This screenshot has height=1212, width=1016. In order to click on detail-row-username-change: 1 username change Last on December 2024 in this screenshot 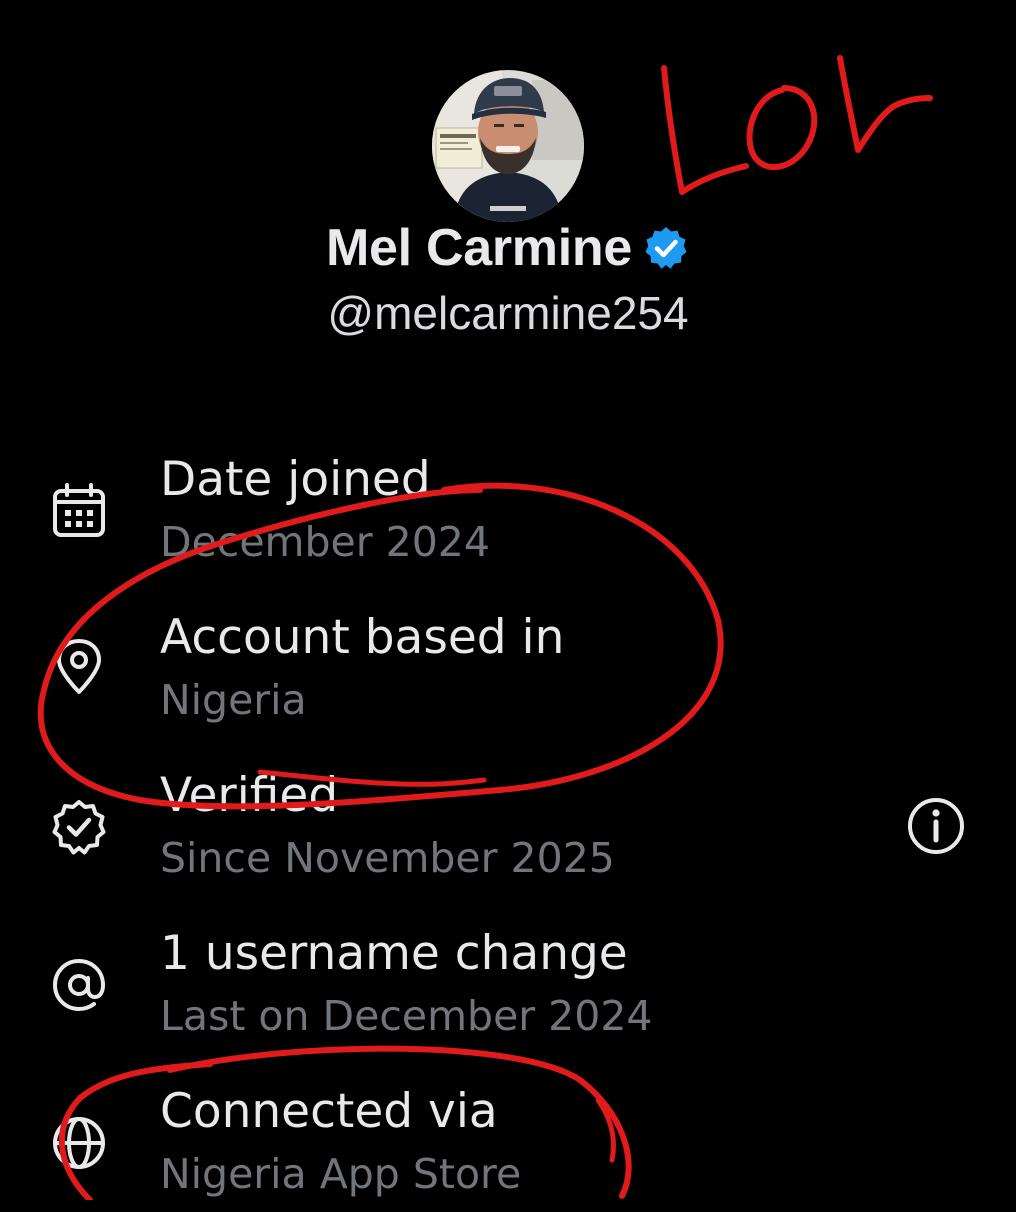, I will do `click(508, 984)`.